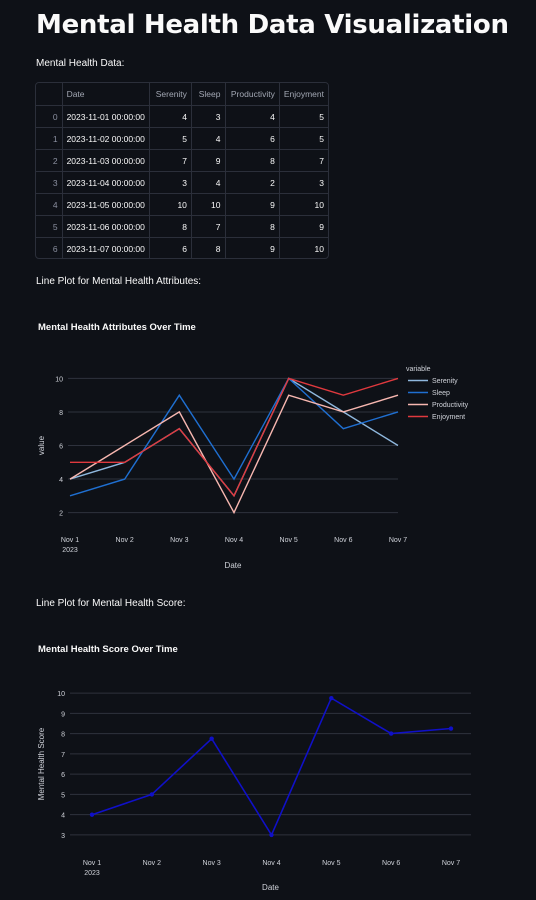 The image size is (536, 900). I want to click on table-cell: 2023-11-01 00:00:00, so click(106, 116).